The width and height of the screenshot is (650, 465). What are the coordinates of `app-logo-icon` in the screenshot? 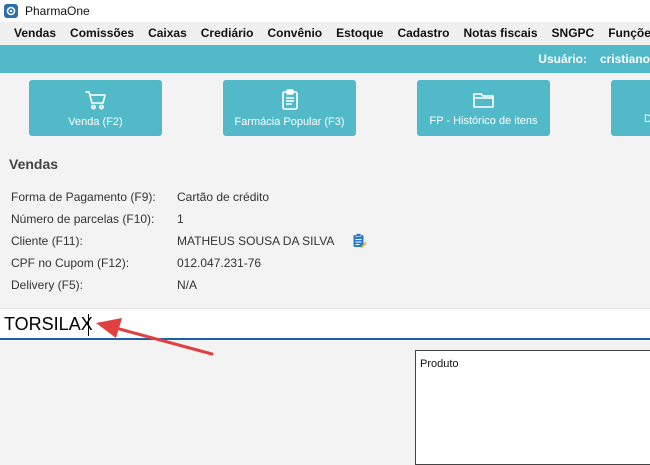 It's located at (11, 11).